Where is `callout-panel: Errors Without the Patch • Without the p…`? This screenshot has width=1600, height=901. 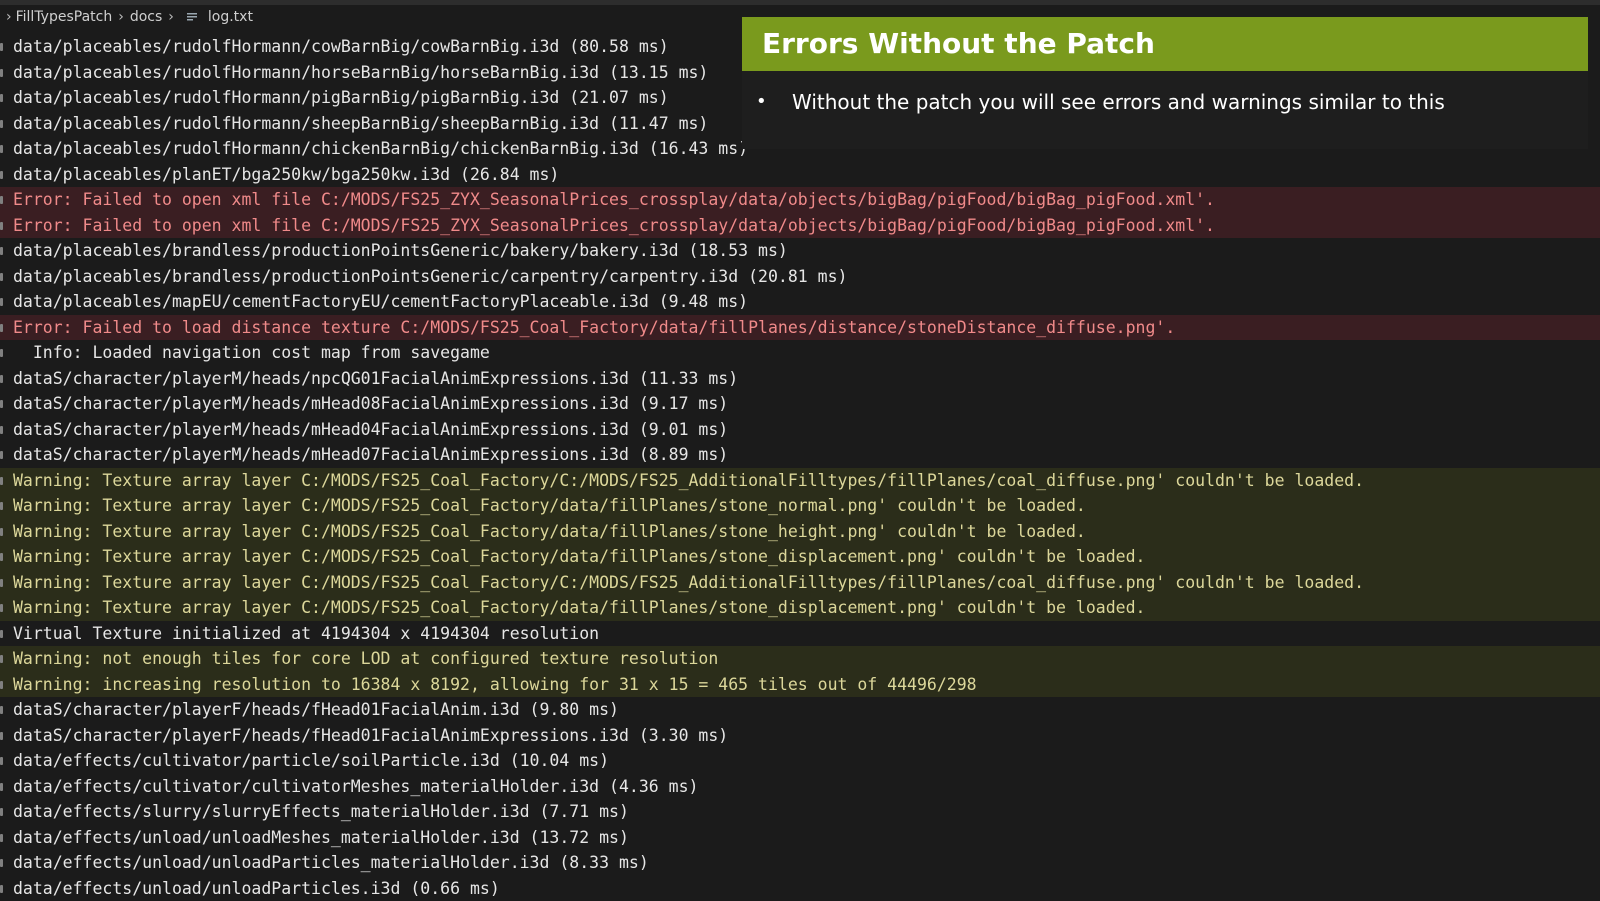
callout-panel: Errors Without the Patch • Without the p… is located at coordinates (1165, 83).